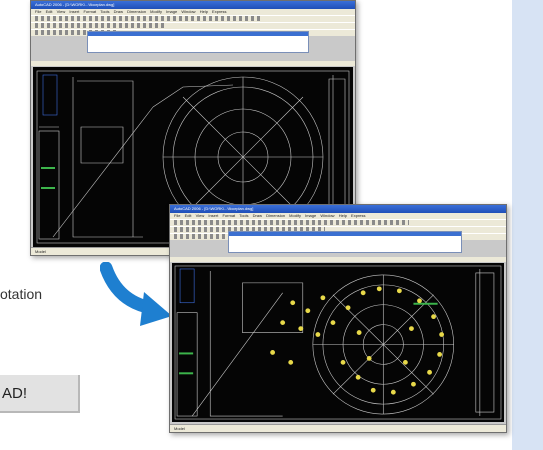 This screenshot has height=450, width=543. I want to click on download-button-label: AD!, so click(15, 393).